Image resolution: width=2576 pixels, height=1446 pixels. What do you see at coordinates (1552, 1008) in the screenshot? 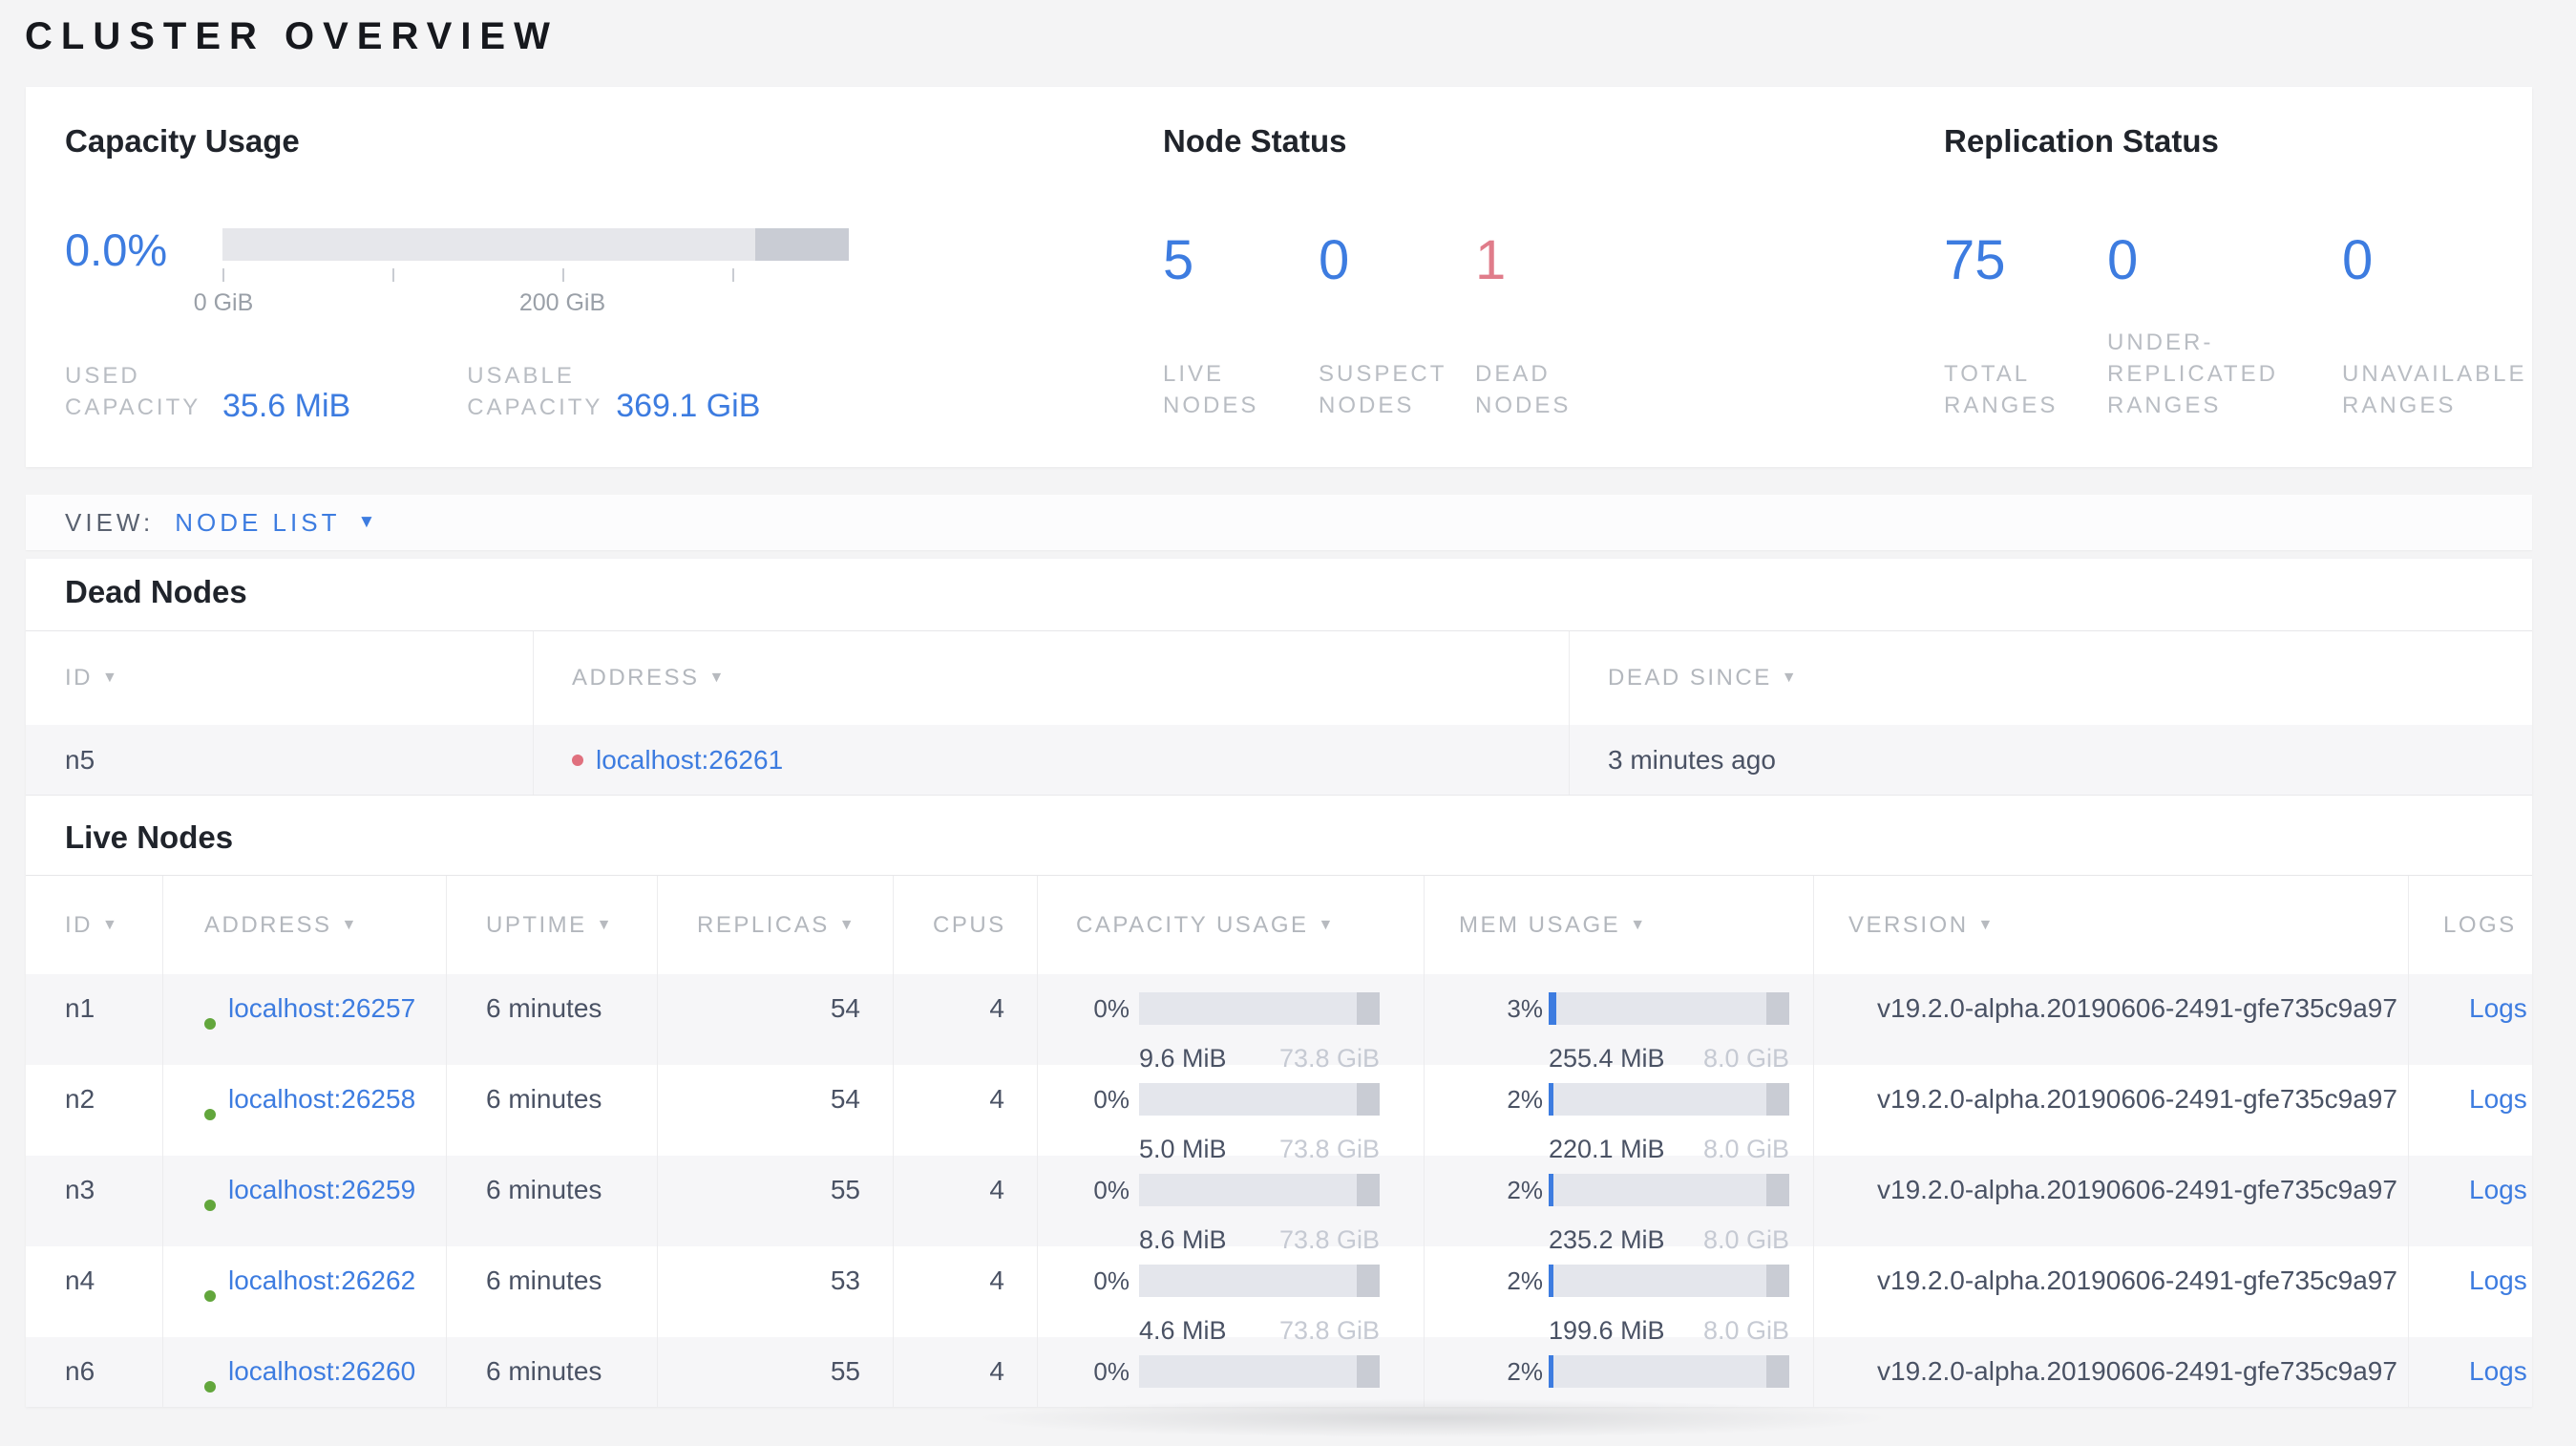
I see `mem-usage-bar-fill` at bounding box center [1552, 1008].